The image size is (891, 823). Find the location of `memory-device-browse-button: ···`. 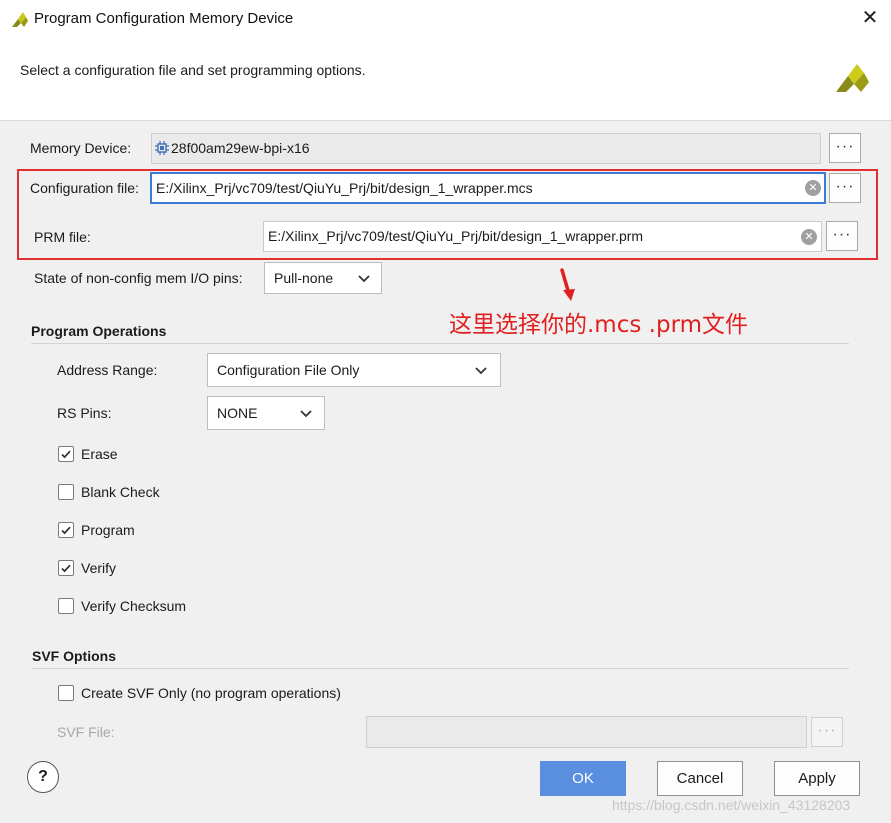

memory-device-browse-button: ··· is located at coordinates (845, 148).